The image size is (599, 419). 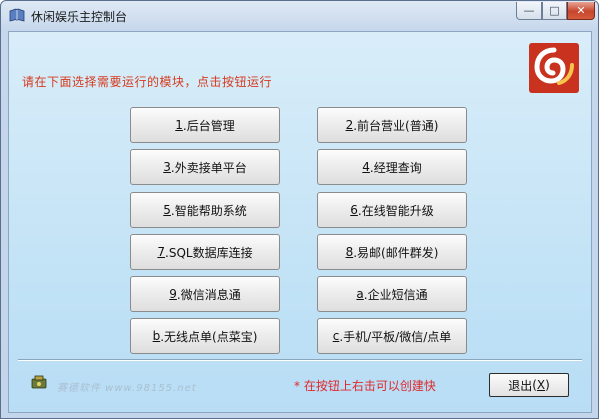 What do you see at coordinates (529, 385) in the screenshot?
I see `exit-button: 退出(X)` at bounding box center [529, 385].